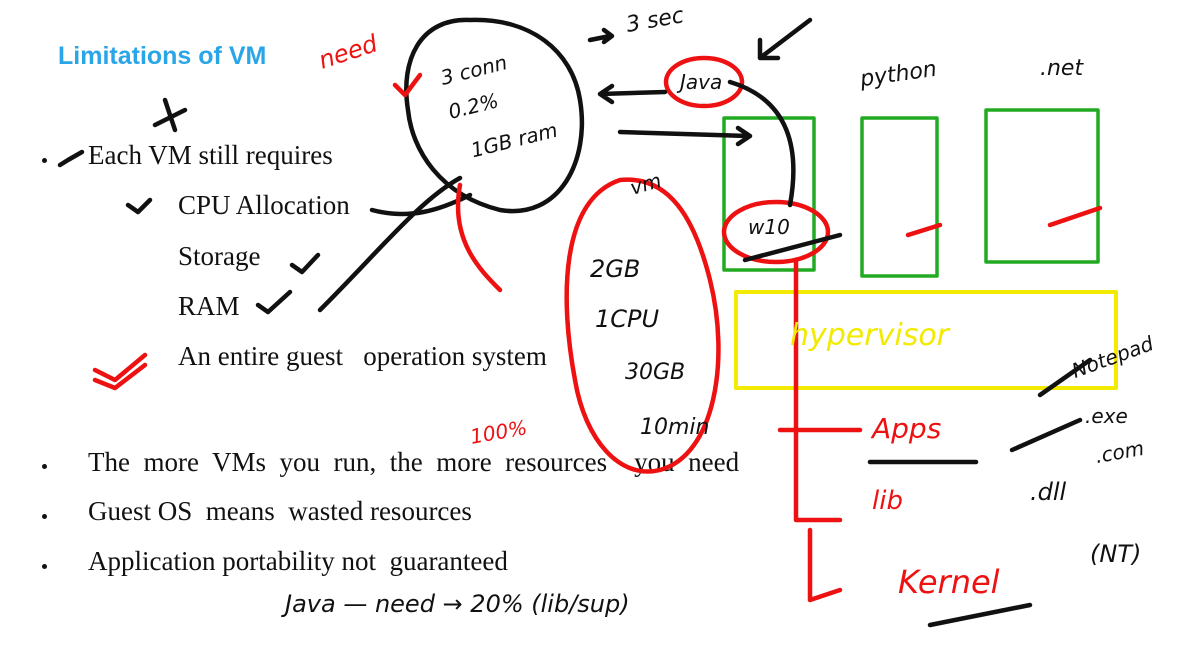  What do you see at coordinates (1106, 416) in the screenshot?
I see `annotation-exe: .exe` at bounding box center [1106, 416].